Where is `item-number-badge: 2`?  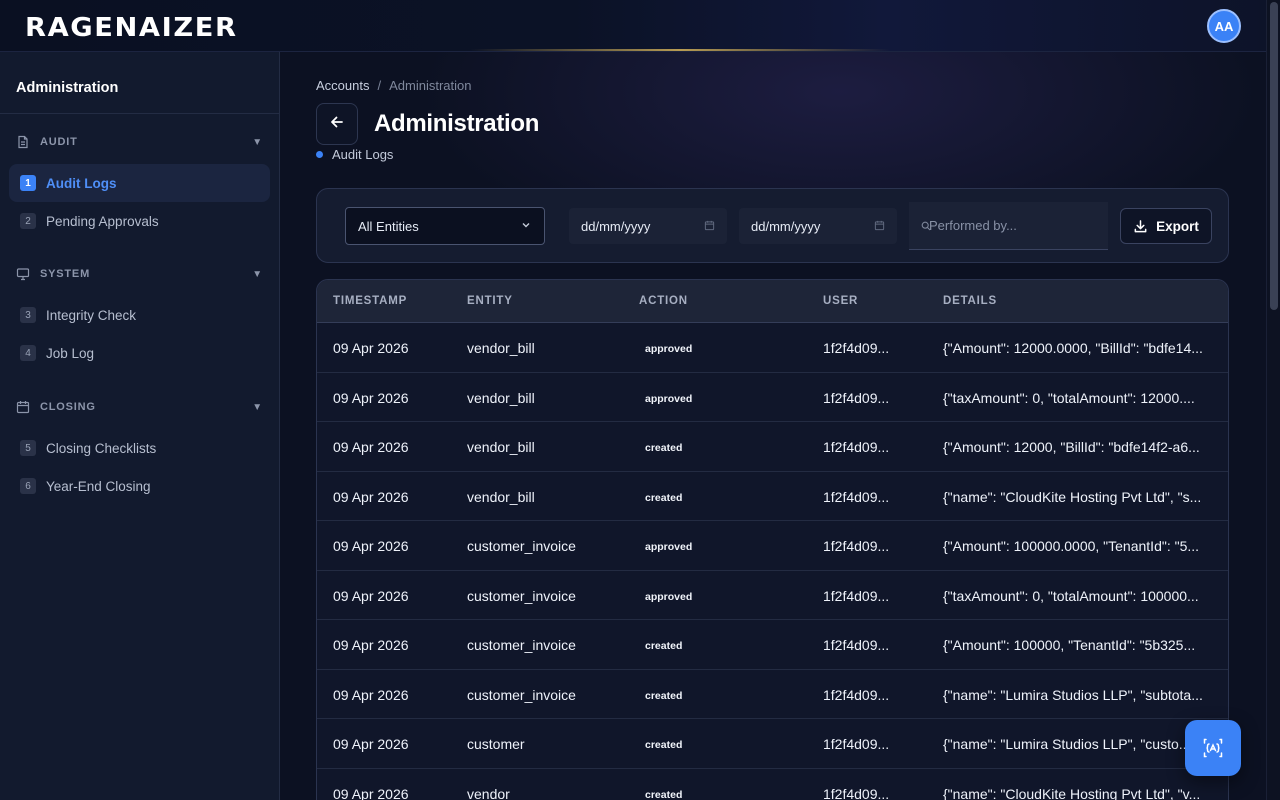 item-number-badge: 2 is located at coordinates (28, 221).